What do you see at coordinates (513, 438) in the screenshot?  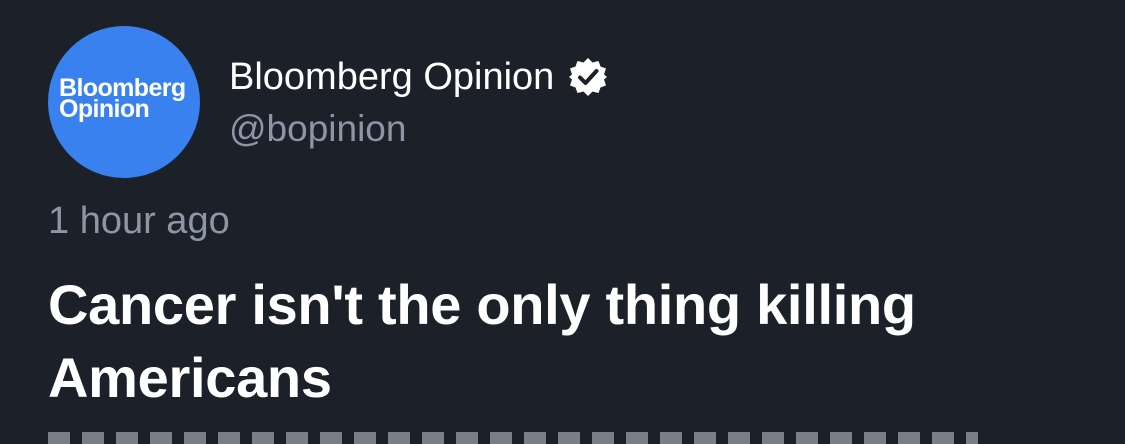 I see `truncated-text-line` at bounding box center [513, 438].